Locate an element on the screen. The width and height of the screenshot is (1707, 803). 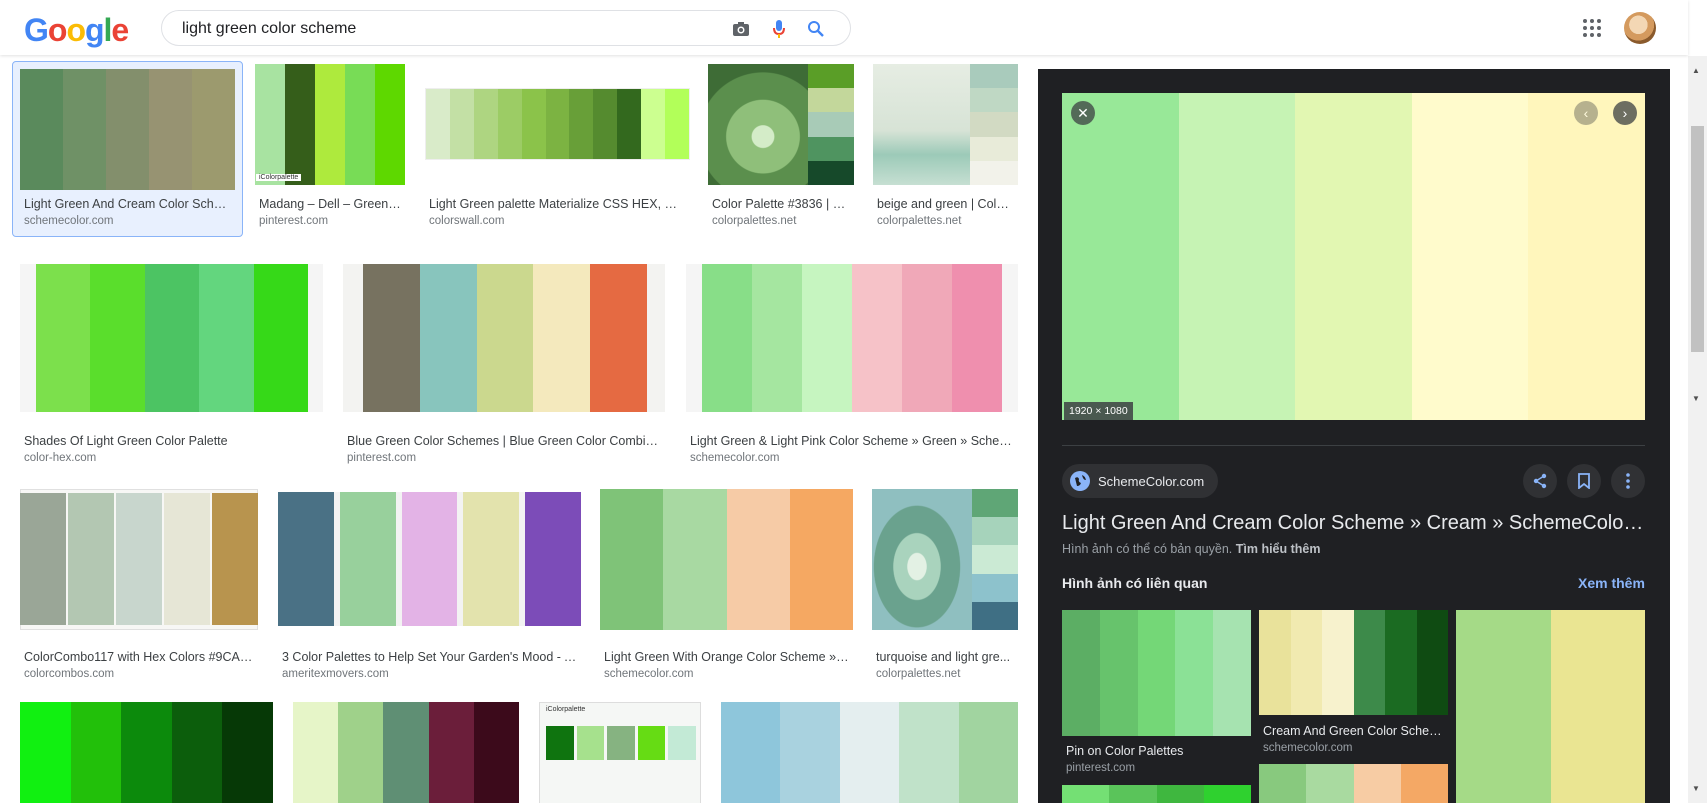
share-icon is located at coordinates (1540, 481).